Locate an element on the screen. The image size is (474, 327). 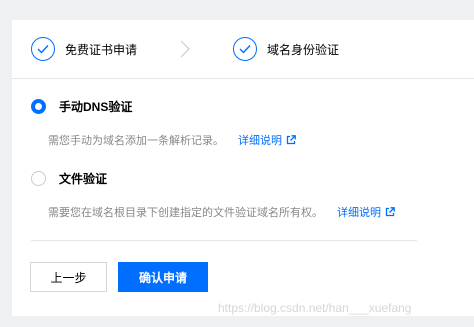
dns-details-link: 详细说明 is located at coordinates (267, 140).